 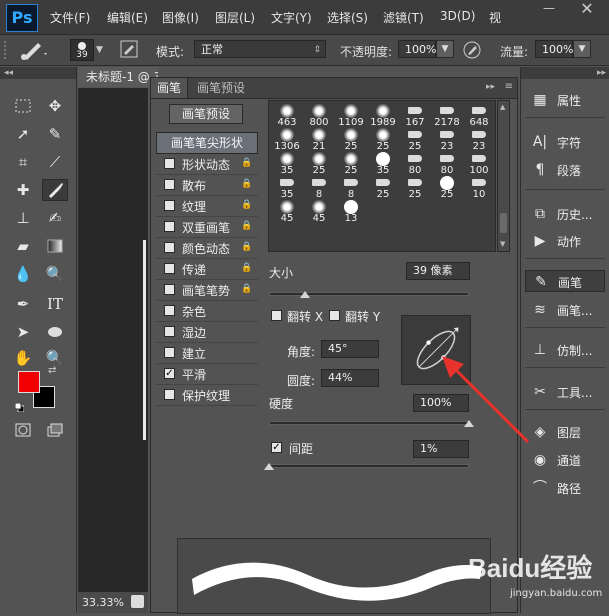 I want to click on brush-option-row: 形状动态 🔒, so click(x=207, y=164).